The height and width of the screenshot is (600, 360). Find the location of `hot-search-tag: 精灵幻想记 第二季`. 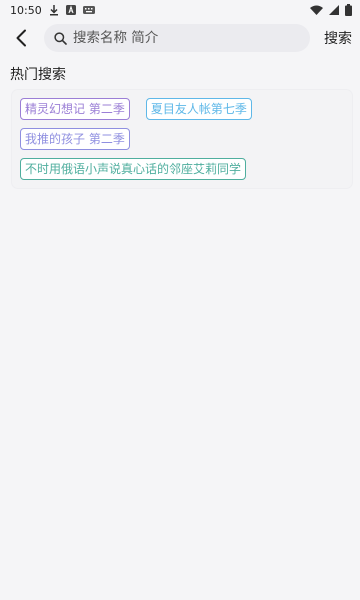

hot-search-tag: 精灵幻想记 第二季 is located at coordinates (75, 109).